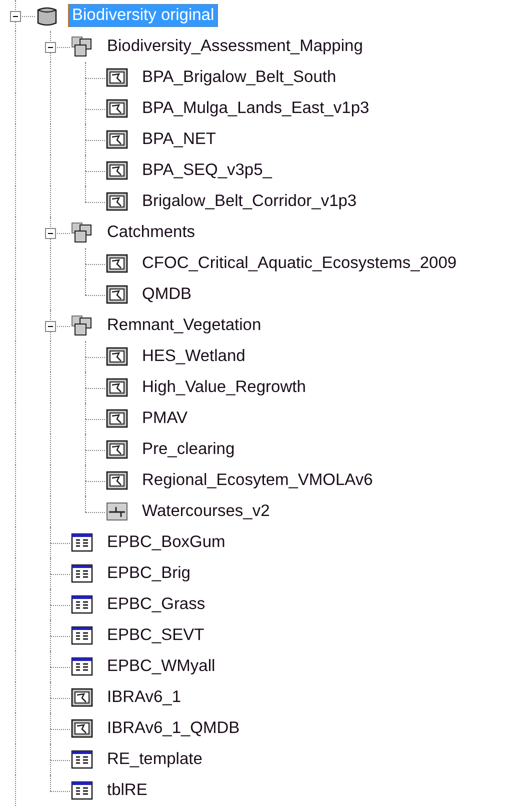 The width and height of the screenshot is (508, 811). Describe the element at coordinates (188, 449) in the screenshot. I see `tree-item: Pre_clearing` at that location.